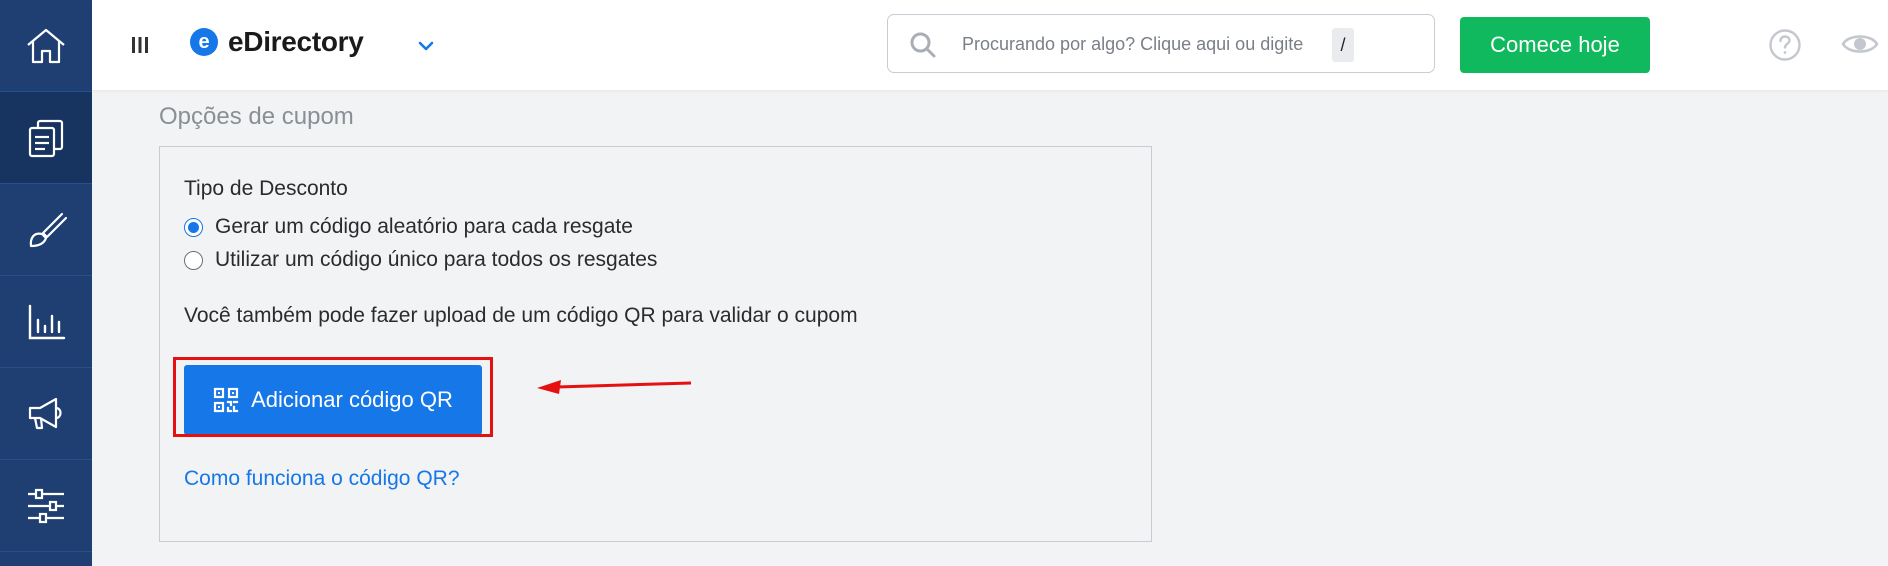  What do you see at coordinates (226, 400) in the screenshot?
I see `qr-code-icon` at bounding box center [226, 400].